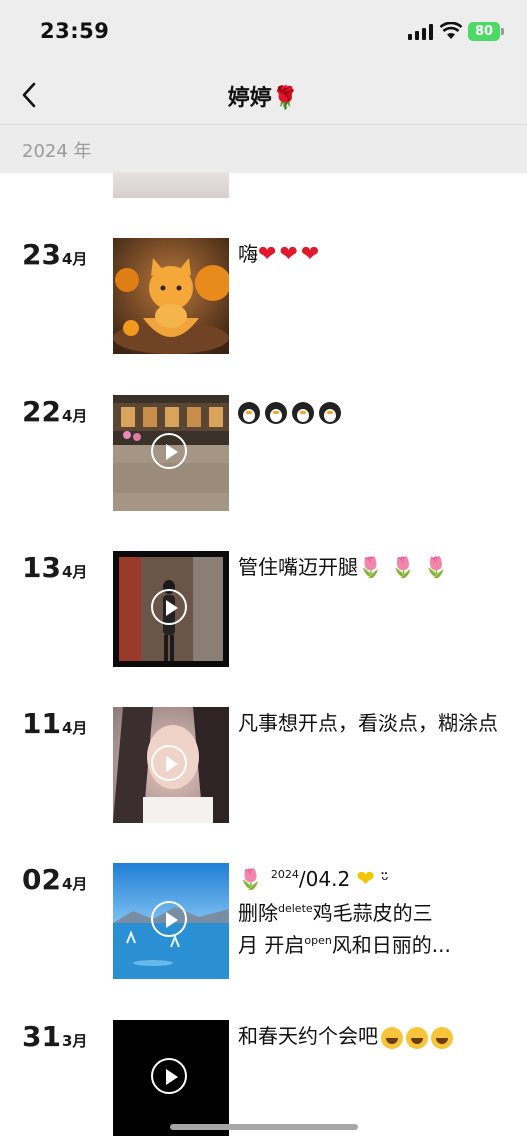  I want to click on caption-line-2: 删除delete鸡毛蒜皮的三, so click(373, 913).